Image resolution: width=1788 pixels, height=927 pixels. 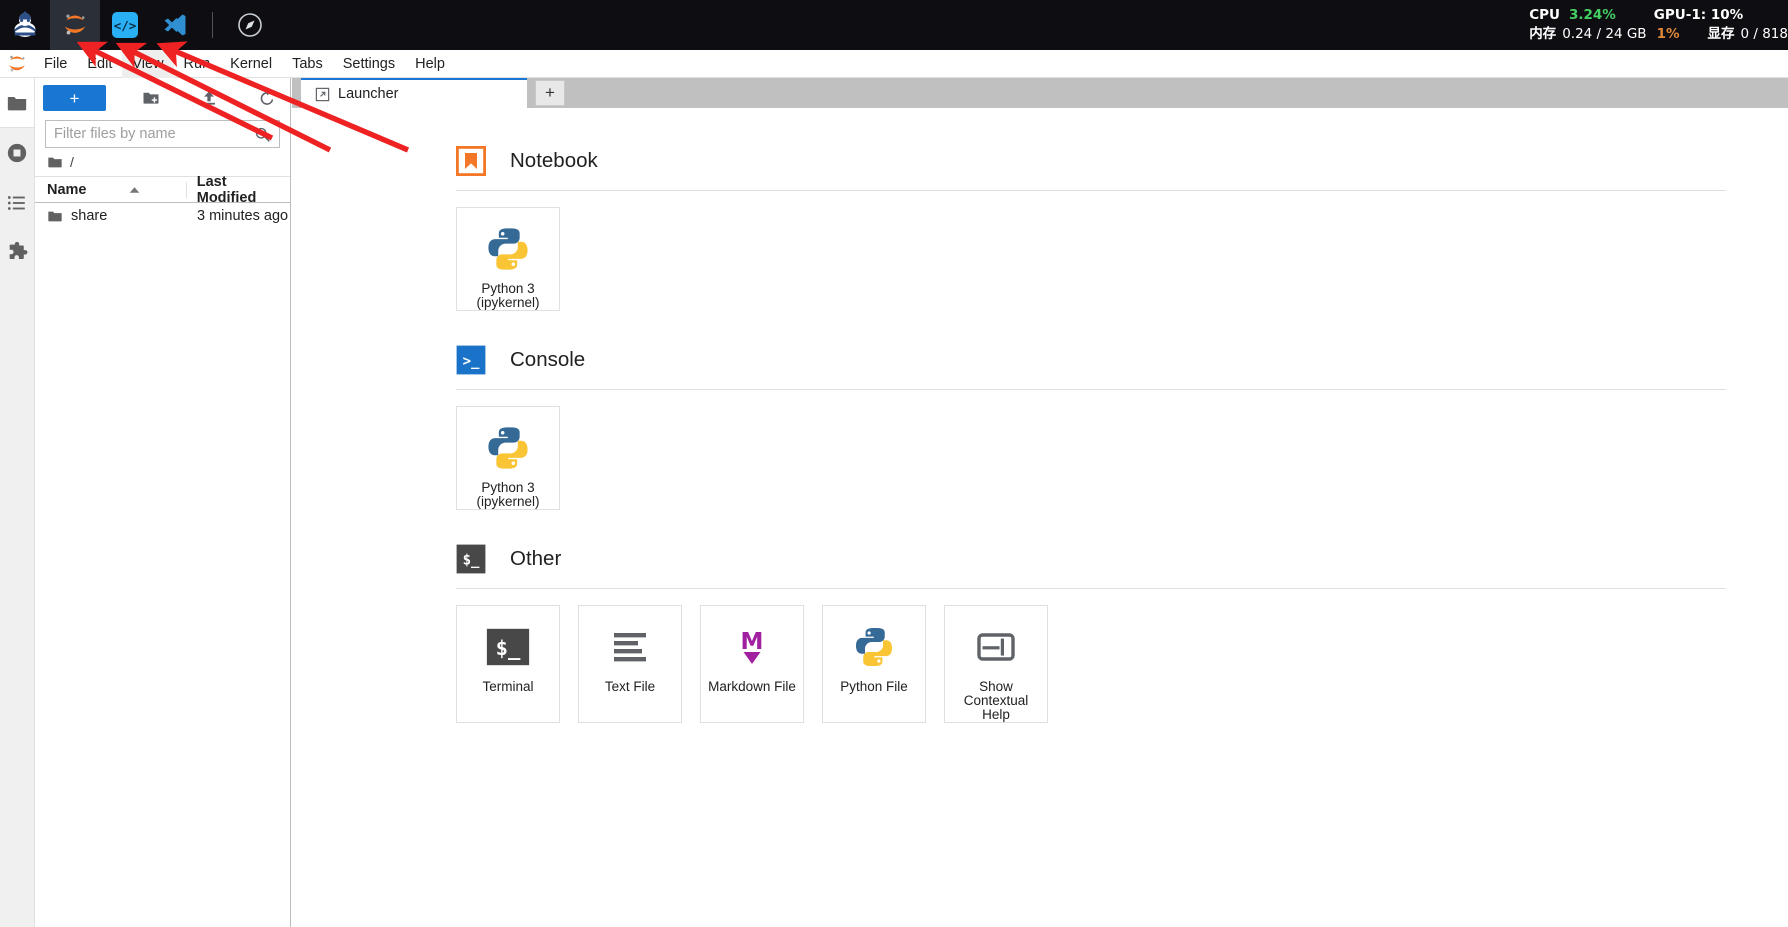 What do you see at coordinates (508, 686) in the screenshot?
I see `card-label: Terminal` at bounding box center [508, 686].